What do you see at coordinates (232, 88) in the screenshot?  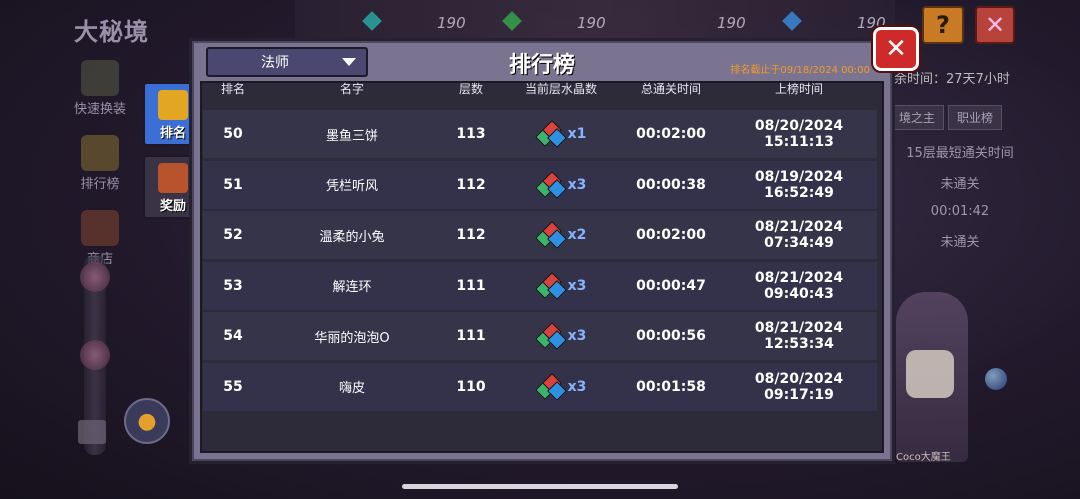 I see `column-header-rank: 排名` at bounding box center [232, 88].